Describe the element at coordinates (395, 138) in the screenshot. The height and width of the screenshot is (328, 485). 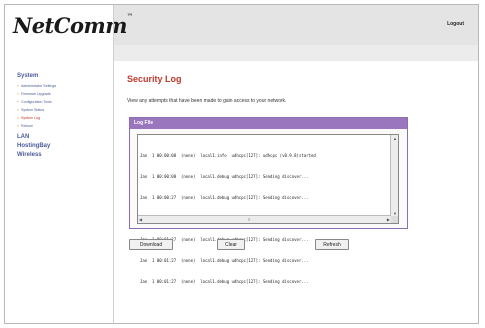
I see `scroll-up-icon: ▲` at that location.